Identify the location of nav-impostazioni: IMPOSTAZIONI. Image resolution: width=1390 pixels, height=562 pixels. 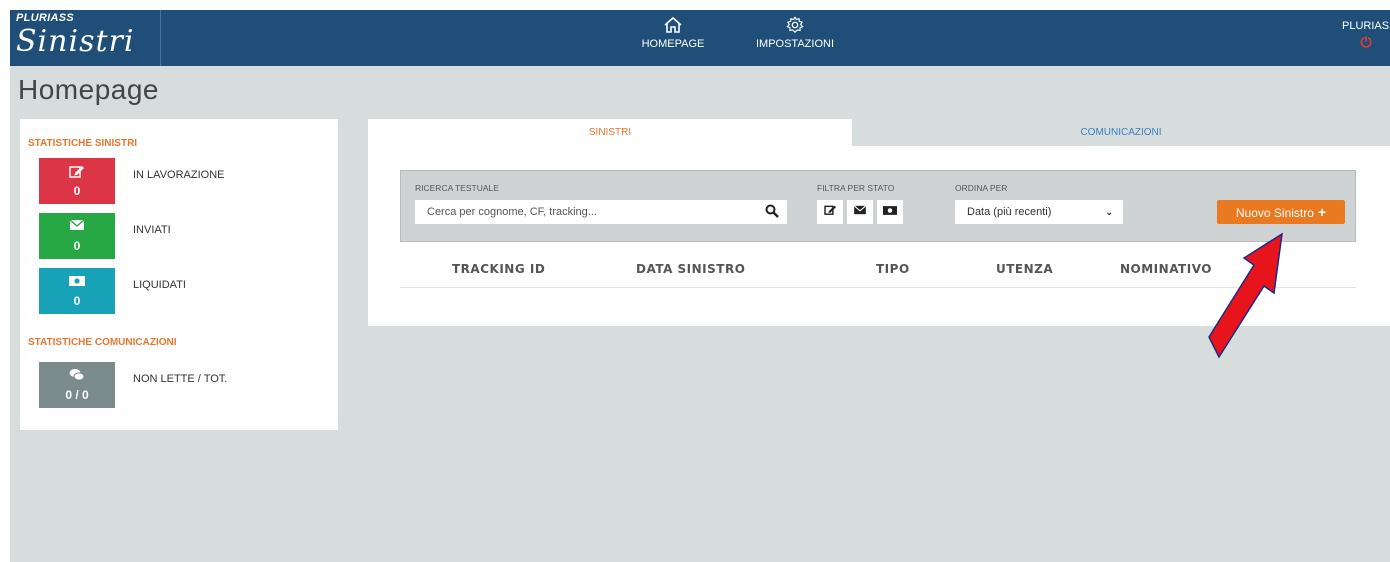
(795, 33).